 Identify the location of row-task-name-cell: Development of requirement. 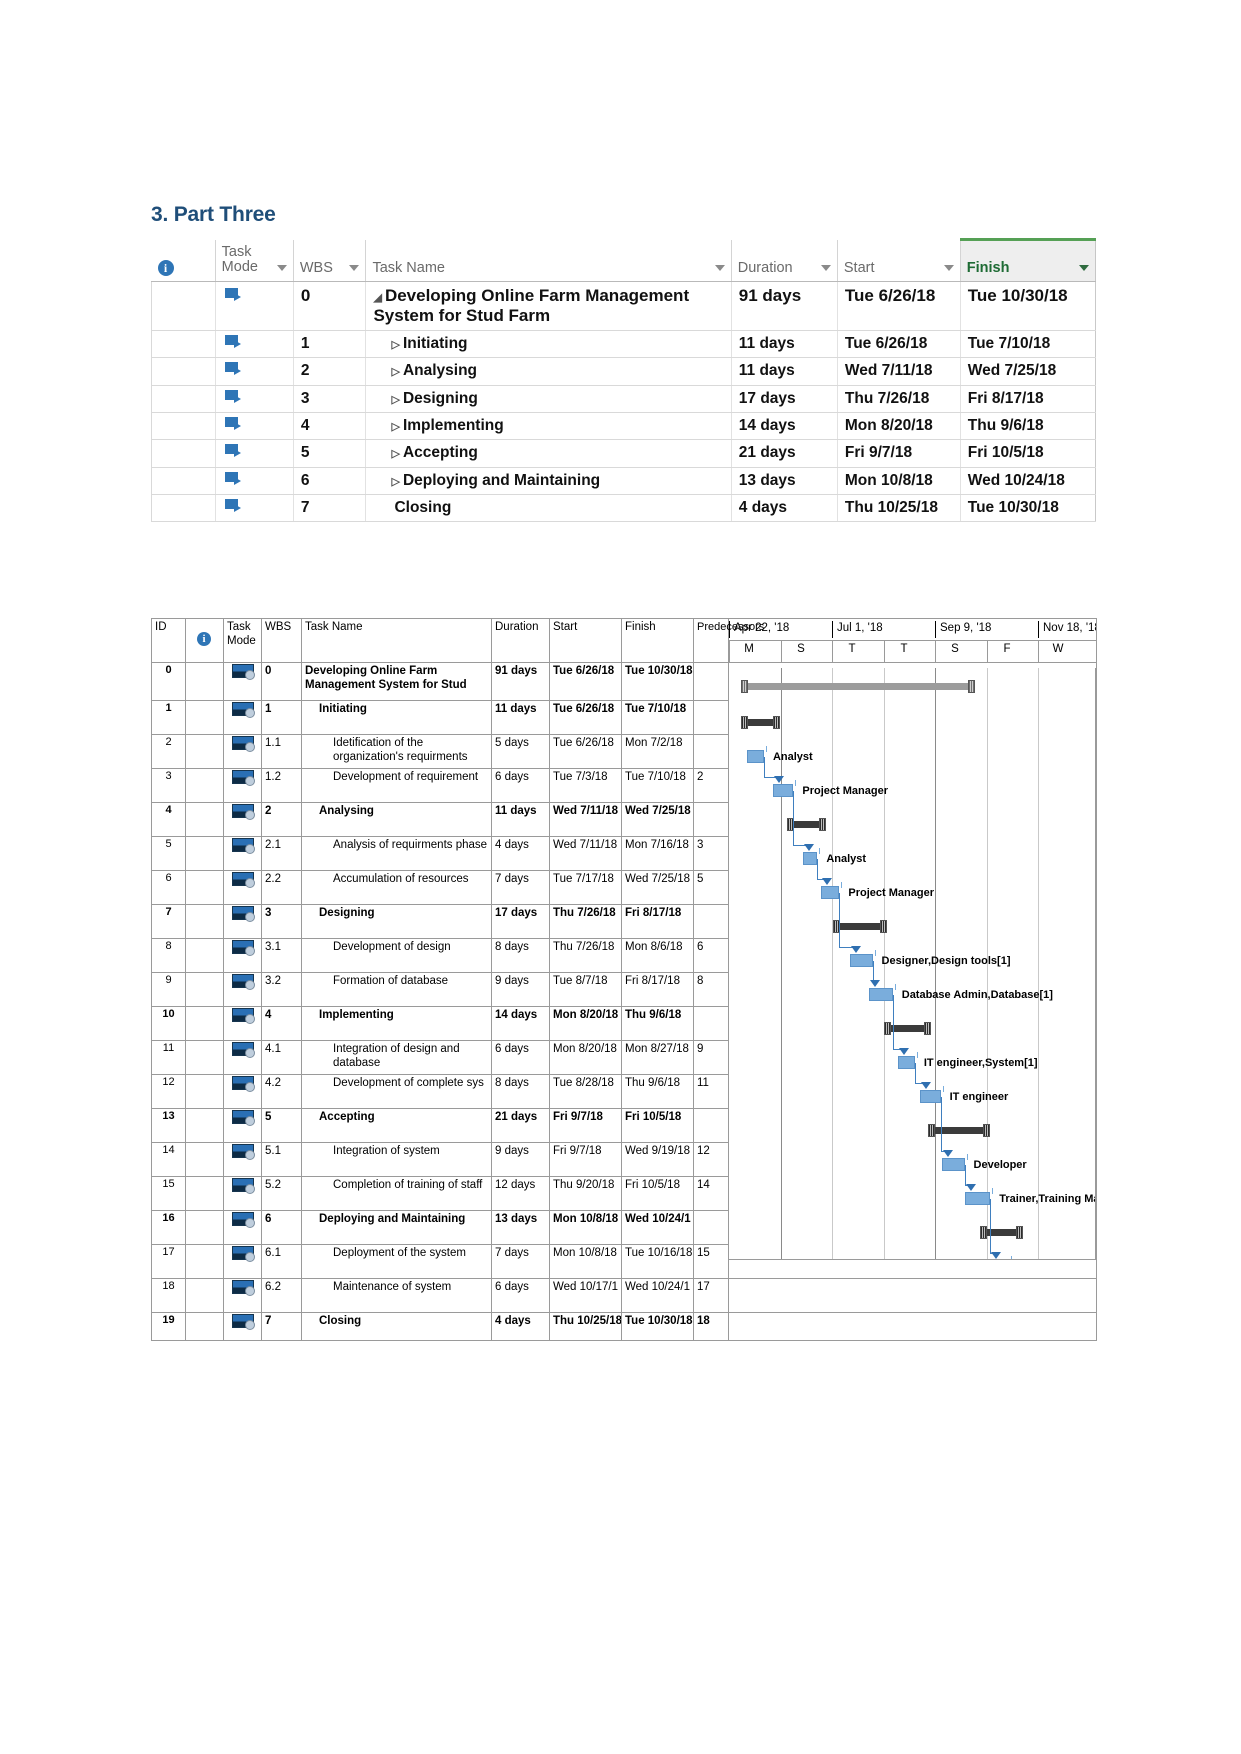
(396, 785).